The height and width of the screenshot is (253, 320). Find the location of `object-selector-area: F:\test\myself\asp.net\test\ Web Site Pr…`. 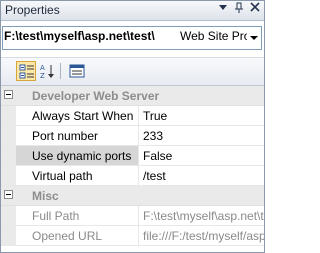

object-selector-area: F:\test\myself\asp.net\test\ Web Site Pr… is located at coordinates (132, 37).